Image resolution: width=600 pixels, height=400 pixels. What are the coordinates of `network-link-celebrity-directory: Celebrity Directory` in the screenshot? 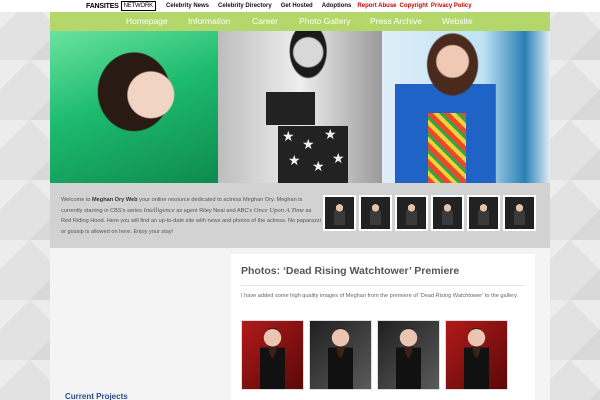 It's located at (245, 6).